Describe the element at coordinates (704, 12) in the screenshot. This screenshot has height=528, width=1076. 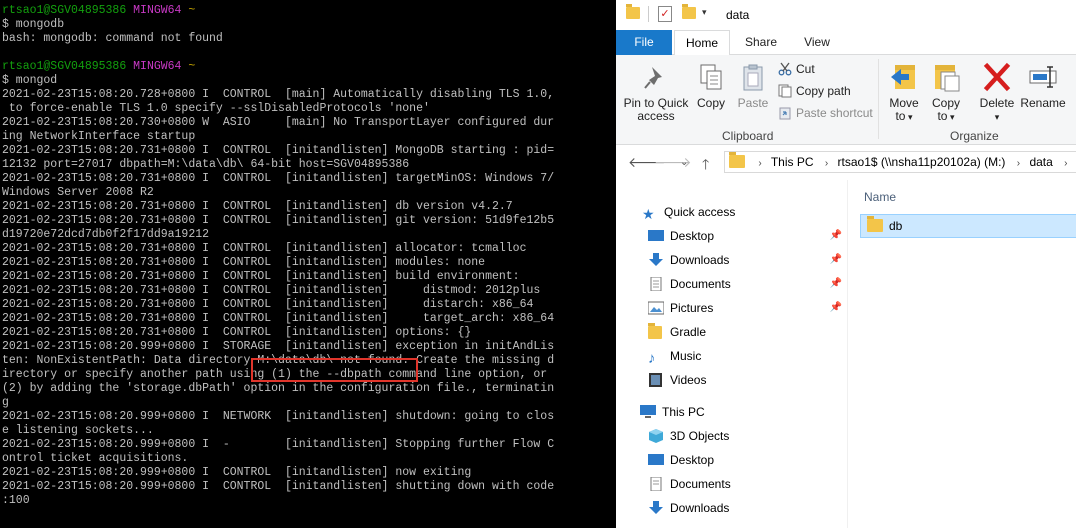
I see `customize-quick-access-icon: ▾` at that location.